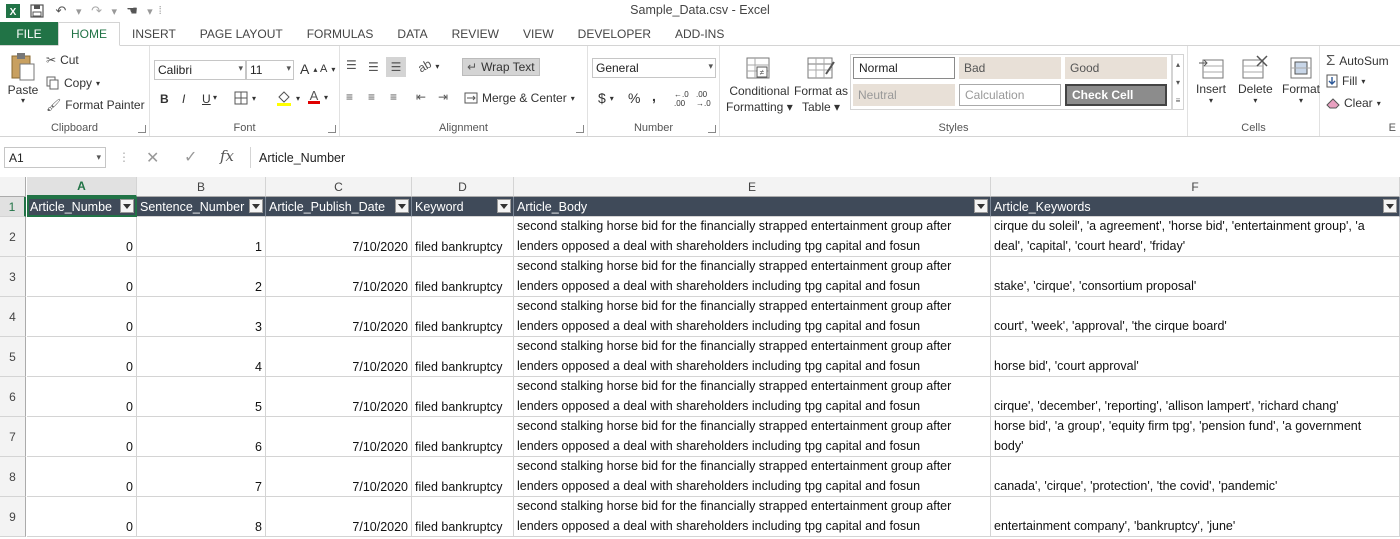  I want to click on tab-formulas: FORMULAS, so click(340, 34).